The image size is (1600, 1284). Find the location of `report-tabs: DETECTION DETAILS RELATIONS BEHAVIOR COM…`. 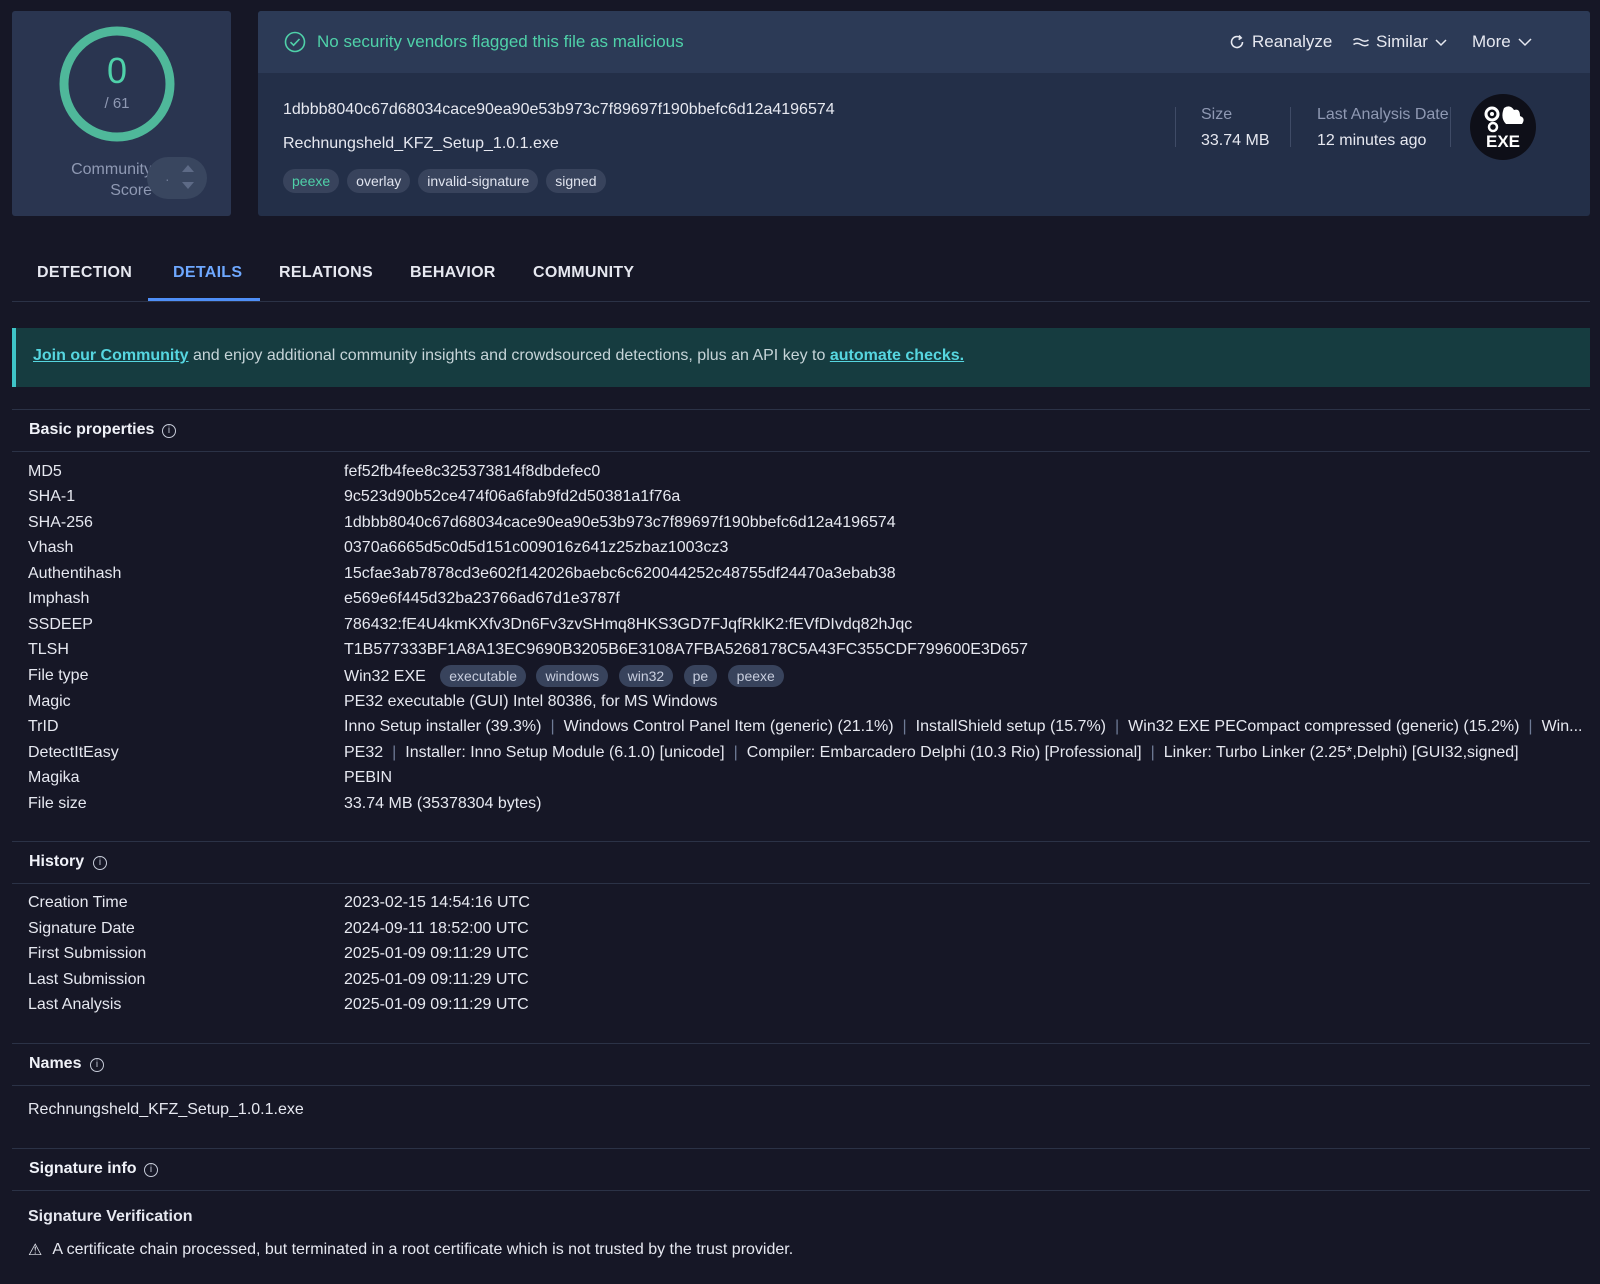

report-tabs: DETECTION DETAILS RELATIONS BEHAVIOR COM… is located at coordinates (801, 278).